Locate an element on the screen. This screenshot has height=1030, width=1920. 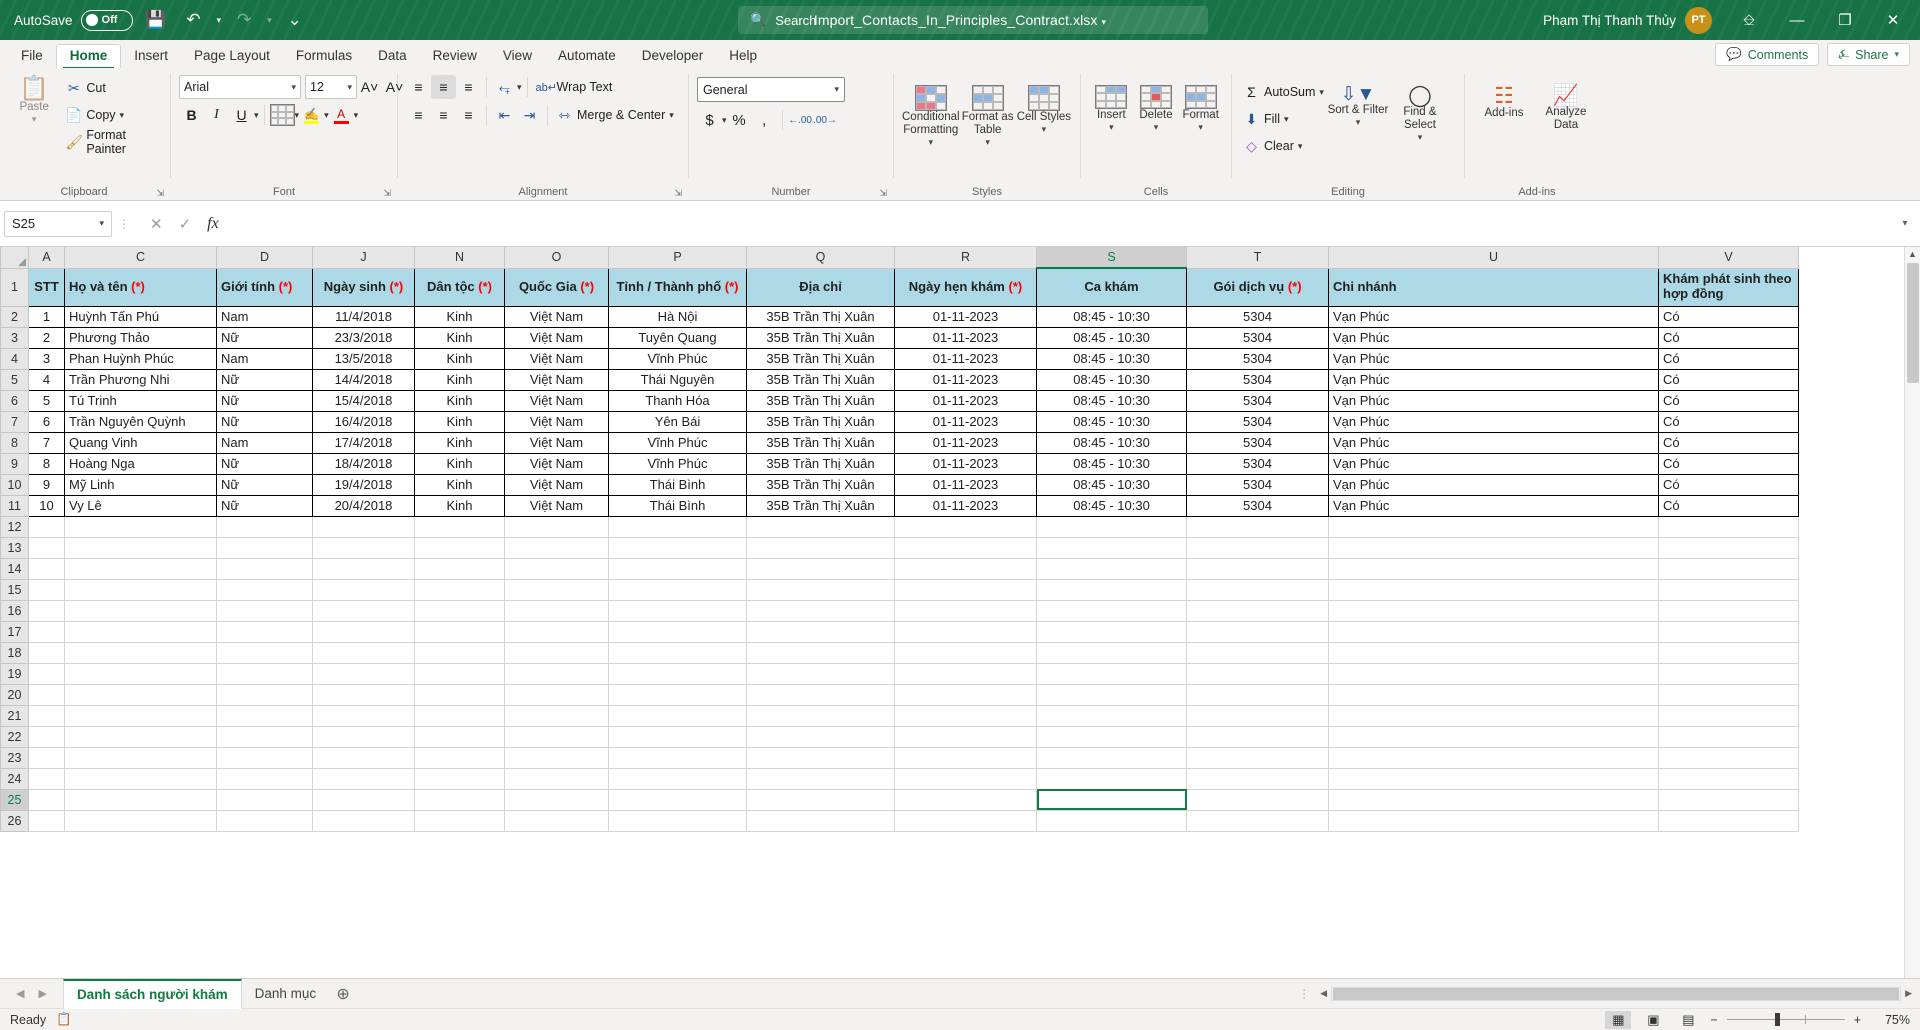
cell-V2: Có is located at coordinates (1728, 316).